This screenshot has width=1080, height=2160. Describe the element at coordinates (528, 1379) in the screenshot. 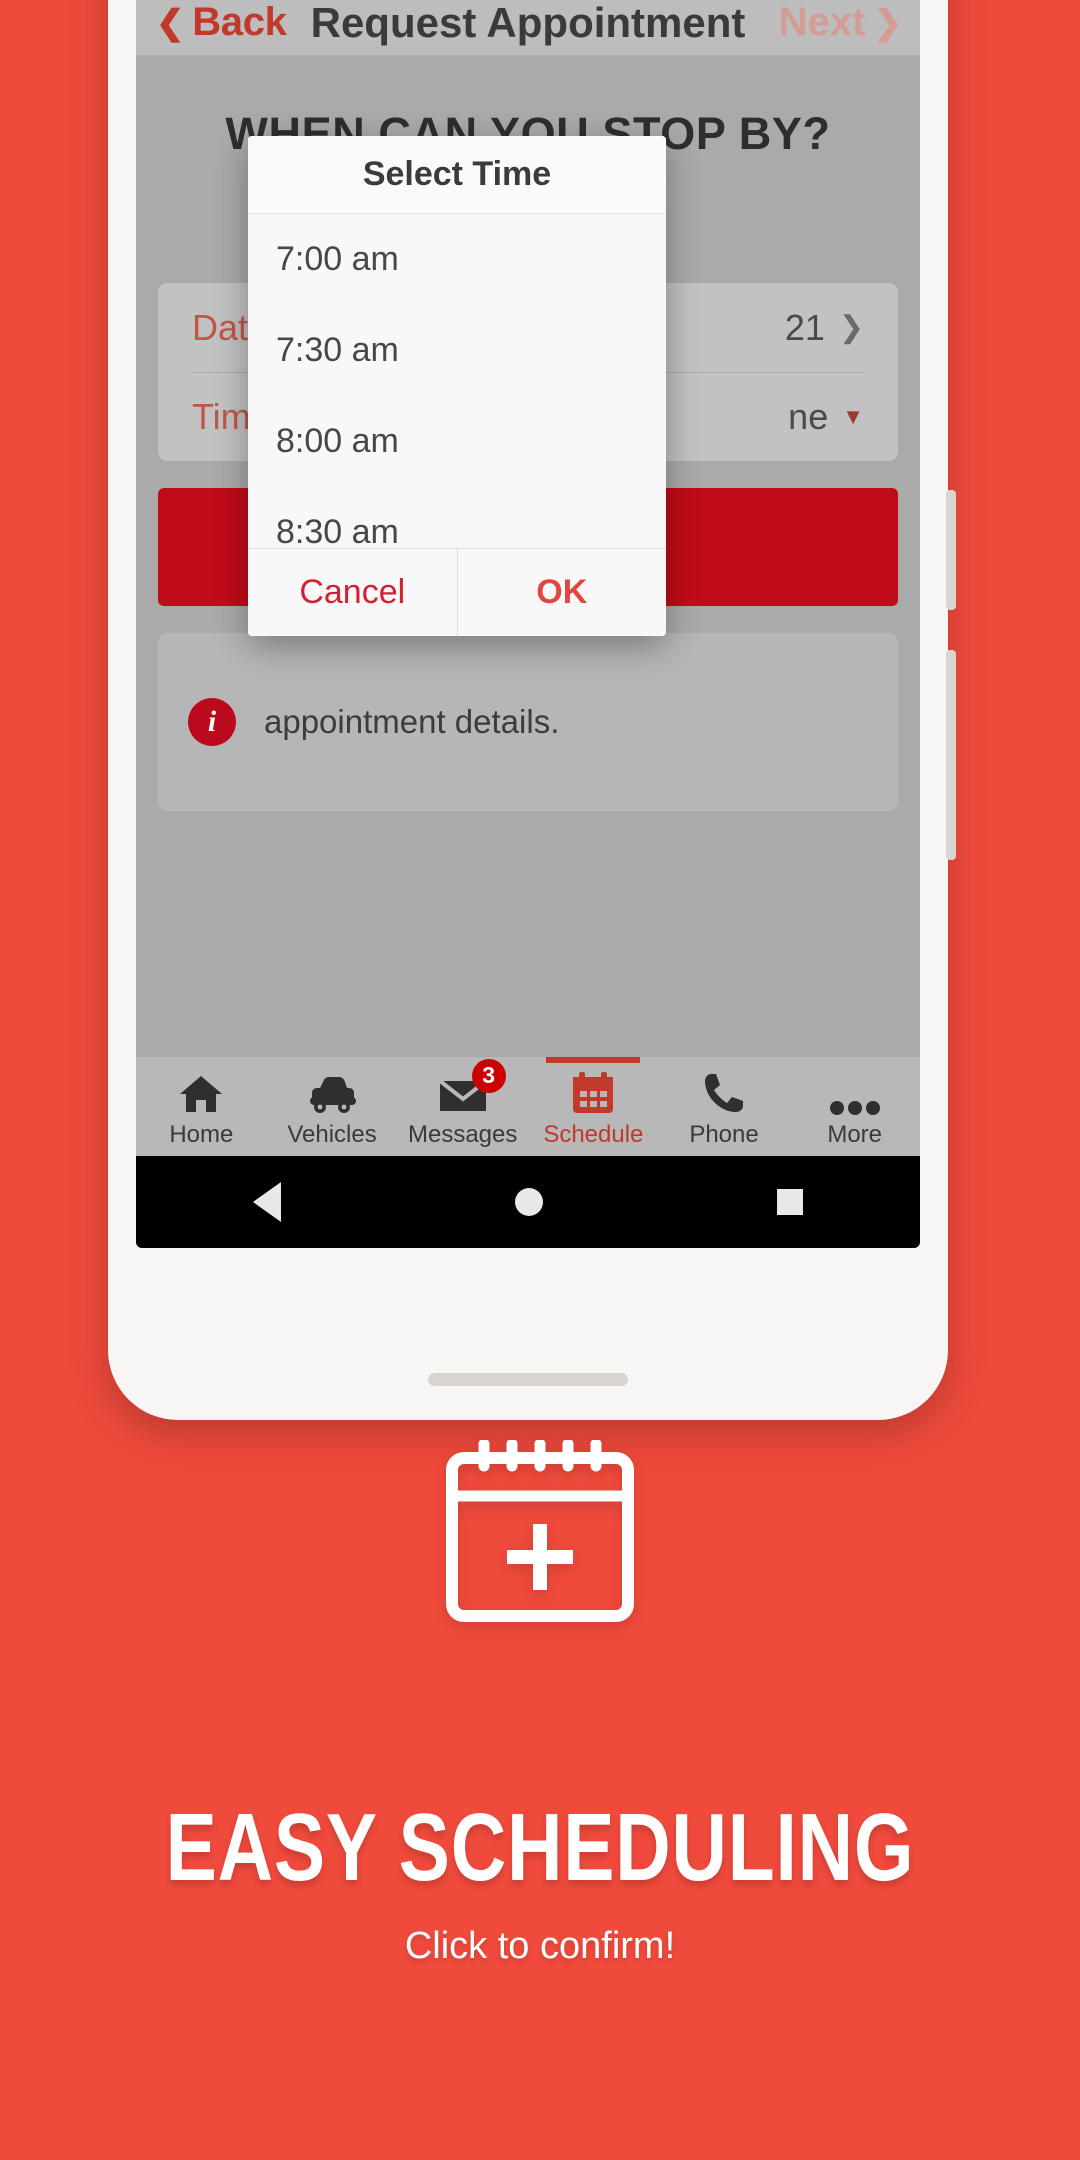

I see `phone-home-indicator` at that location.